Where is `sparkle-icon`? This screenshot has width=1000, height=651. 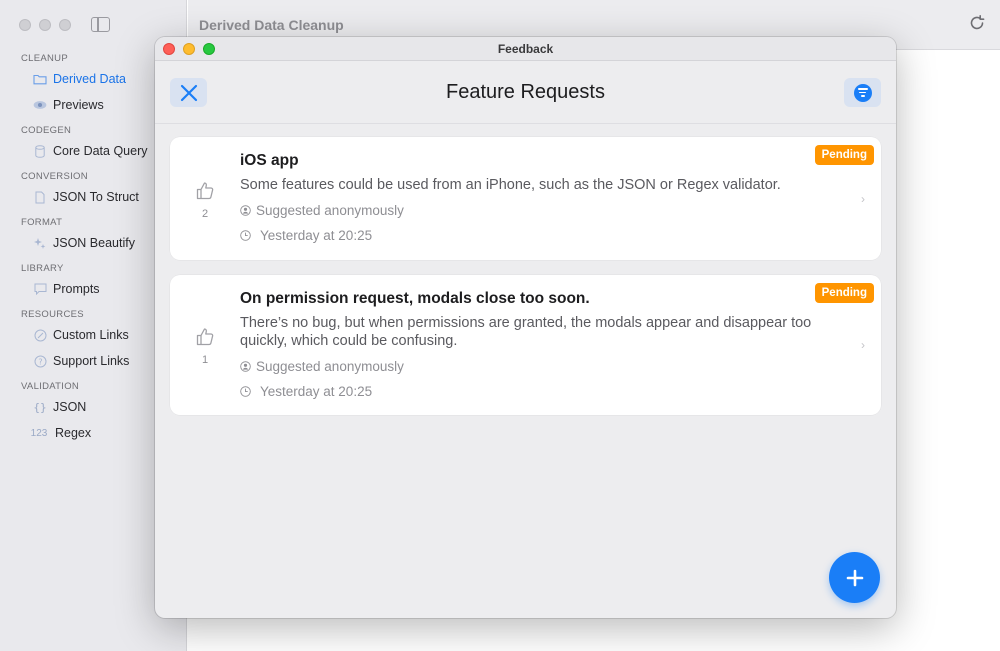
sparkle-icon is located at coordinates (40, 243).